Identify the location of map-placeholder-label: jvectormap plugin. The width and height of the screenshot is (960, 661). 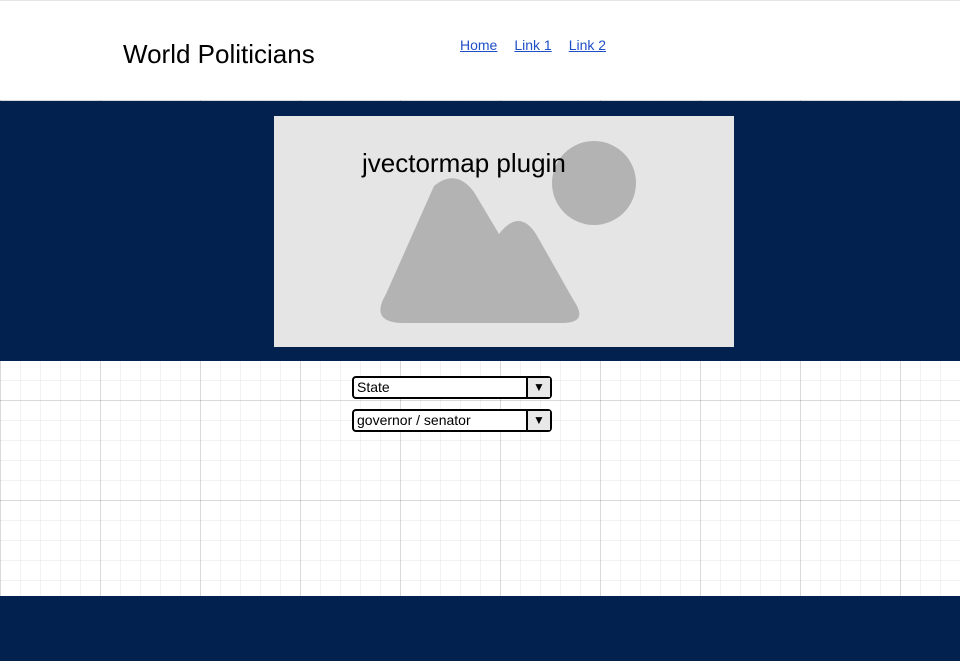
(464, 163).